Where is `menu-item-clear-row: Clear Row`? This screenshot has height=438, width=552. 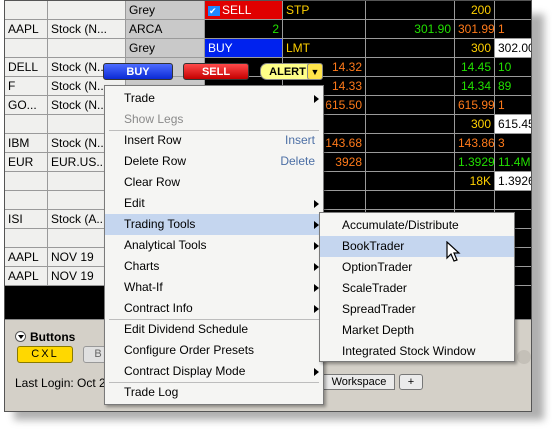
menu-item-clear-row: Clear Row is located at coordinates (214, 182).